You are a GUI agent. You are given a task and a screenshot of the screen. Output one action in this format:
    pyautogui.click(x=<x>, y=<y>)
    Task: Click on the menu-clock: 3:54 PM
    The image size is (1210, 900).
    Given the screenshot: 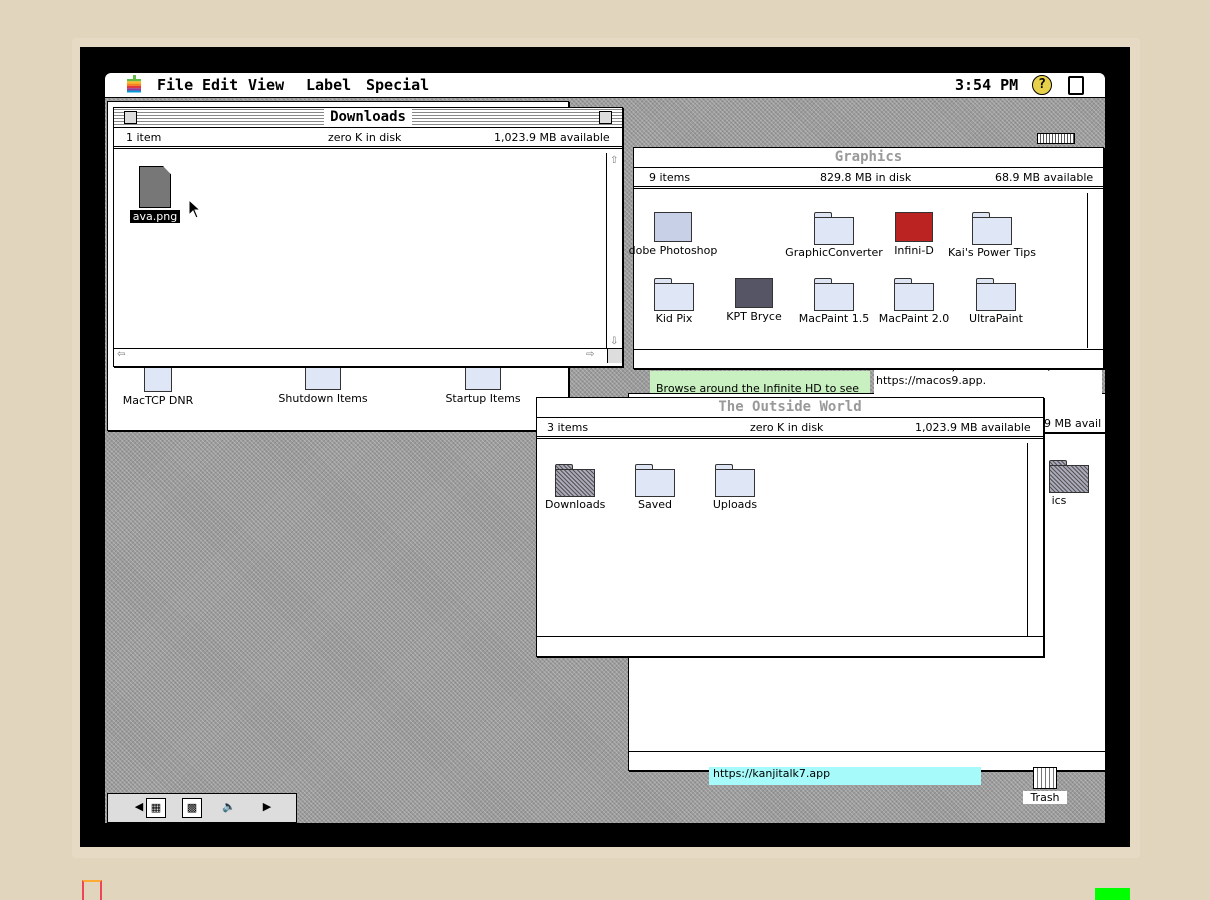 What is the action you would take?
    pyautogui.click(x=986, y=85)
    